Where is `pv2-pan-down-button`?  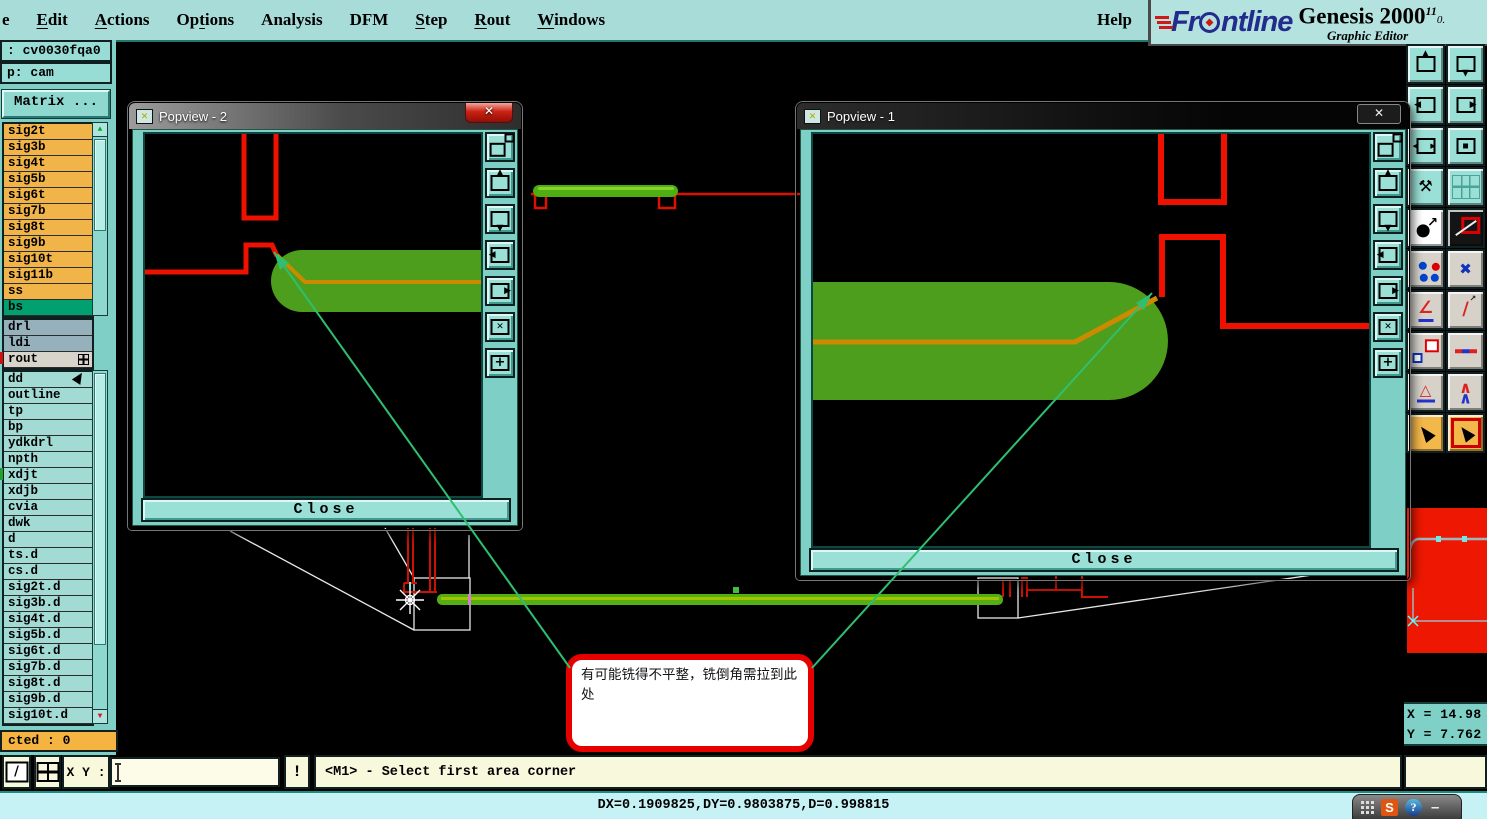 pv2-pan-down-button is located at coordinates (500, 219).